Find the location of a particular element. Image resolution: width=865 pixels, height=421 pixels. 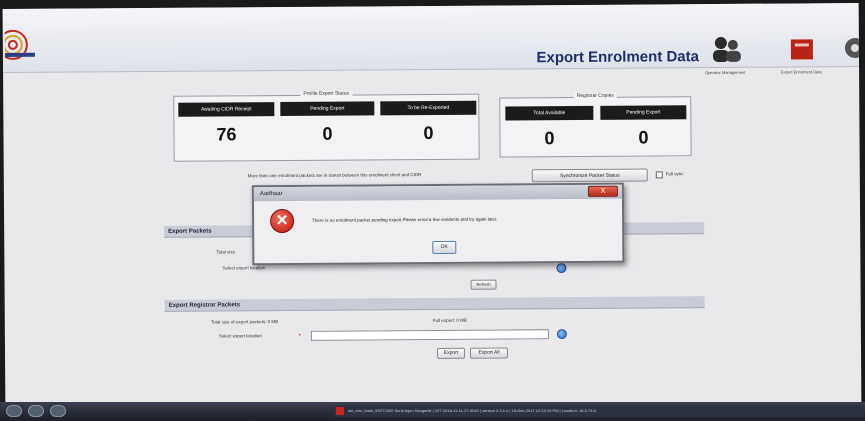

page-title: Export Enrolment Data is located at coordinates (618, 57).